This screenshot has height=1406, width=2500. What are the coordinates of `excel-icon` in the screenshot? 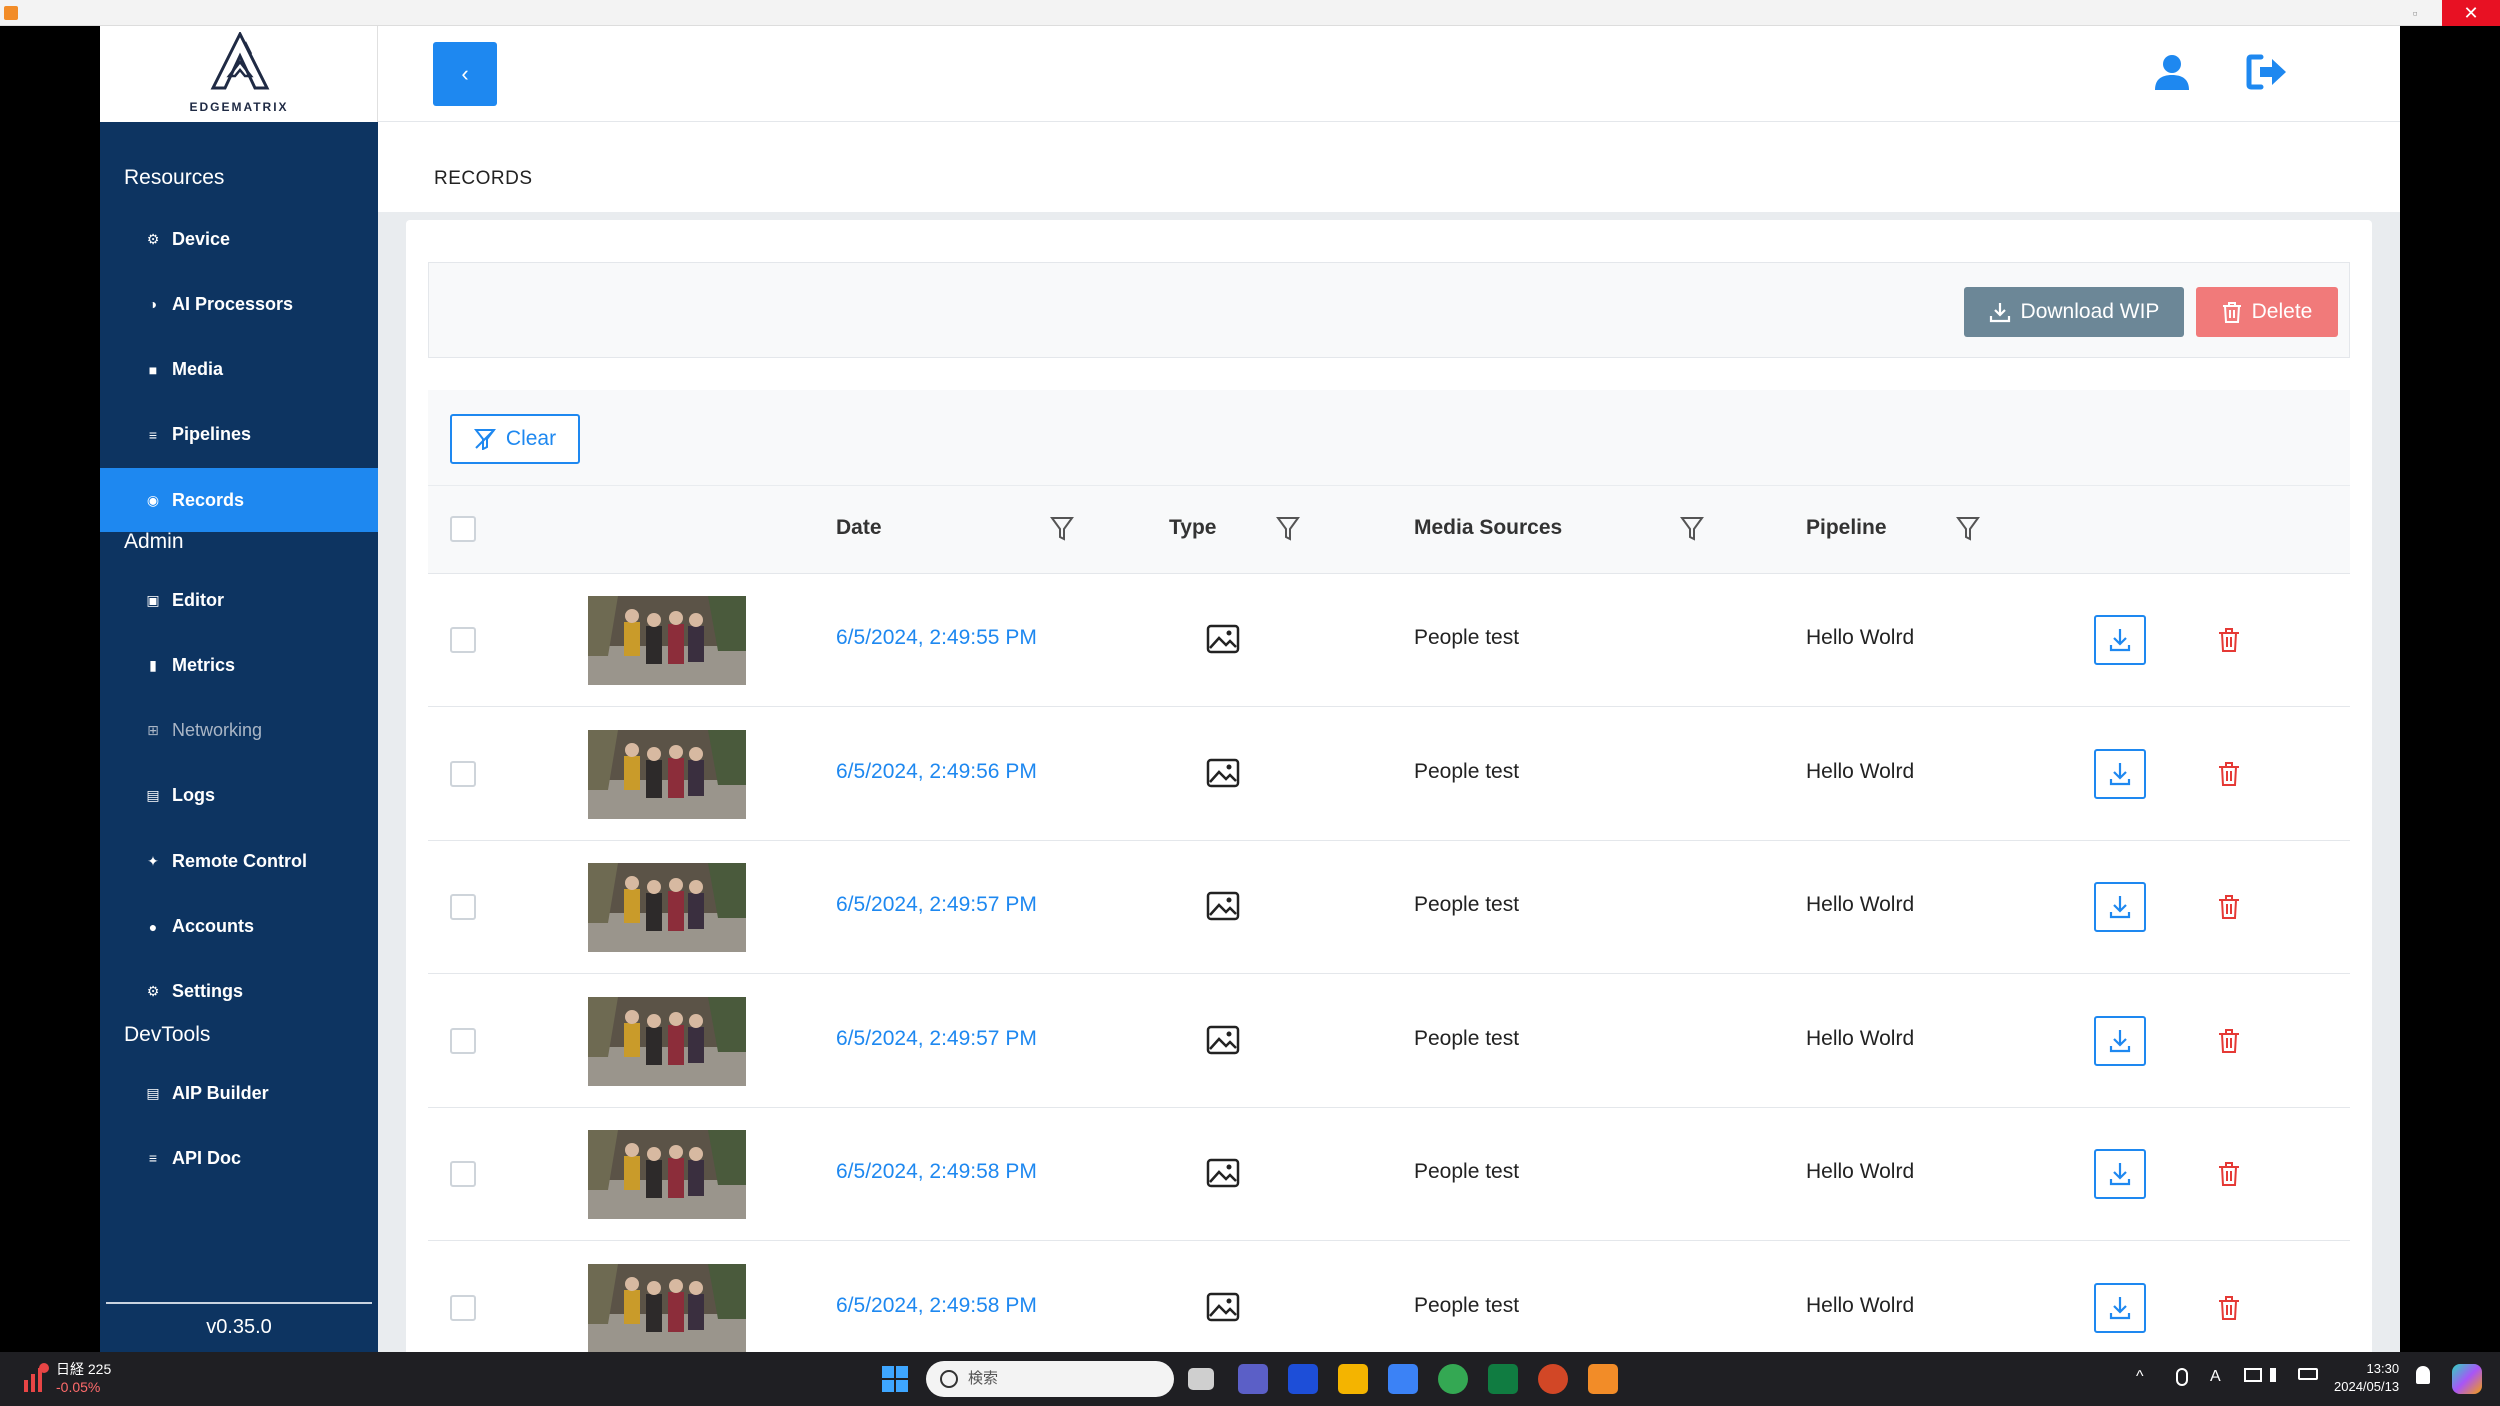 It's located at (1503, 1379).